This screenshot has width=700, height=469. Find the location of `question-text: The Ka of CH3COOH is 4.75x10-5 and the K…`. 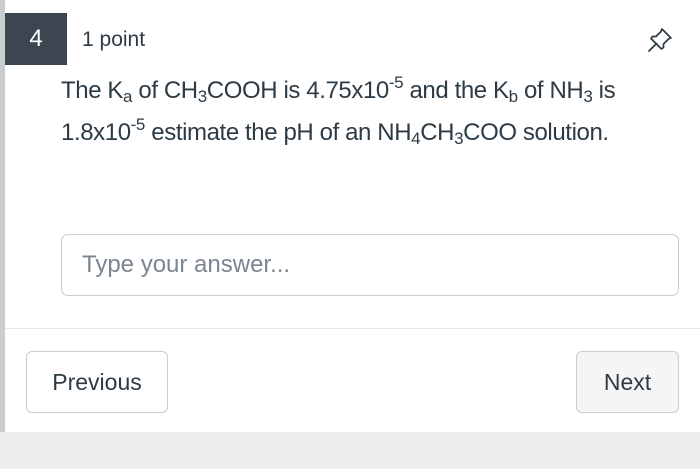

question-text: The Ka of CH3COOH is 4.75x10-5 and the K… is located at coordinates (338, 110).